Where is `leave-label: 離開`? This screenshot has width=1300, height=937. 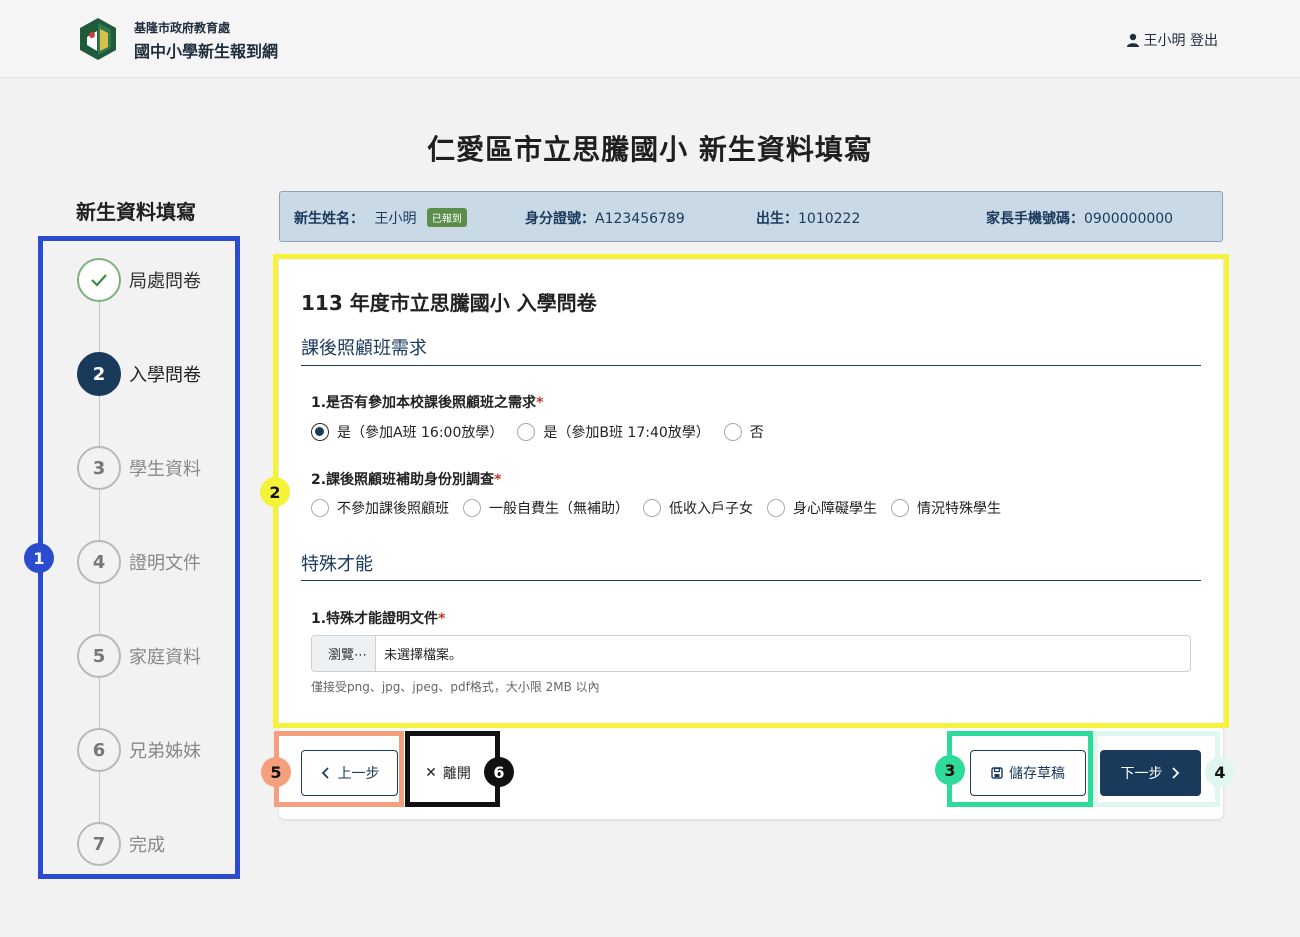
leave-label: 離開 is located at coordinates (456, 774).